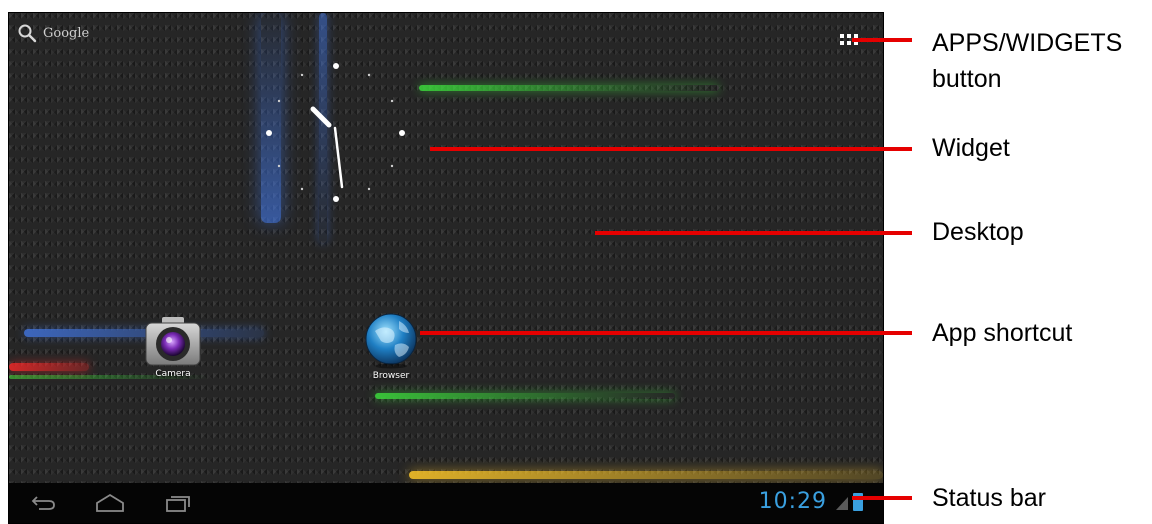  I want to click on callout-label-apps-widgets-line1: APPS/WIDGETS, so click(1027, 43).